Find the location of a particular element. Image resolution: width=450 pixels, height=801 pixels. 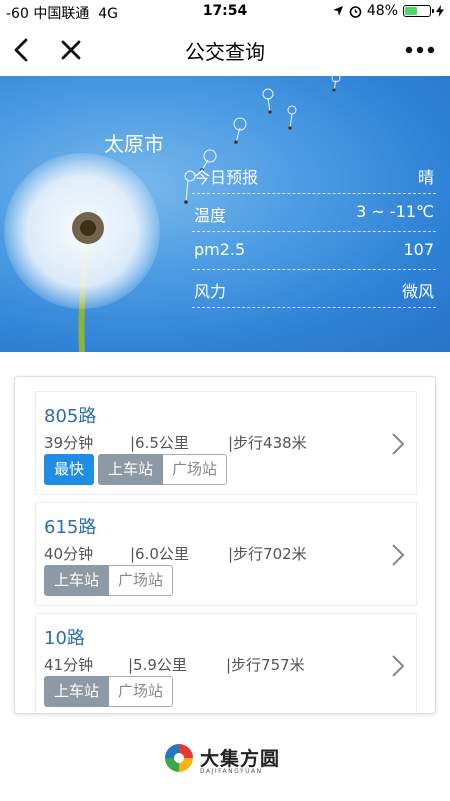

route-summary: 40分钟 |6.0公里 |步行702米 is located at coordinates (175, 553).